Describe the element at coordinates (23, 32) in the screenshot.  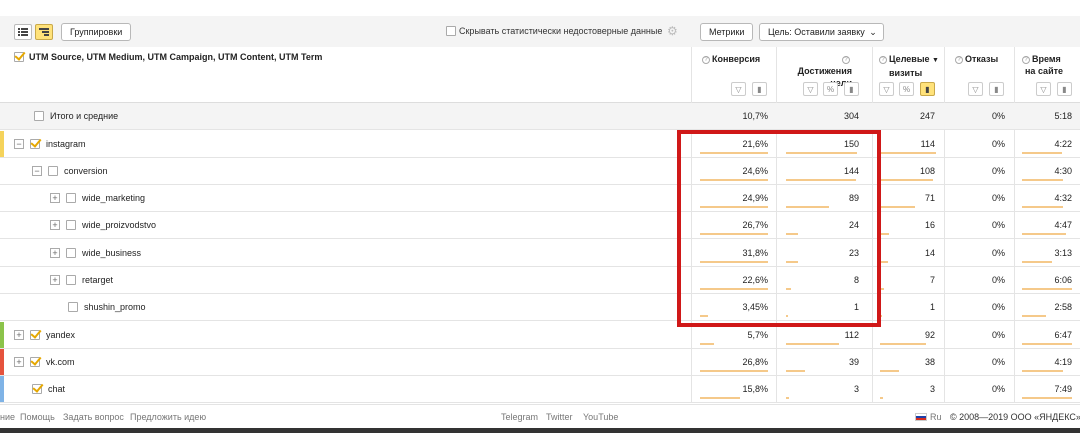
I see `list-view-button` at that location.